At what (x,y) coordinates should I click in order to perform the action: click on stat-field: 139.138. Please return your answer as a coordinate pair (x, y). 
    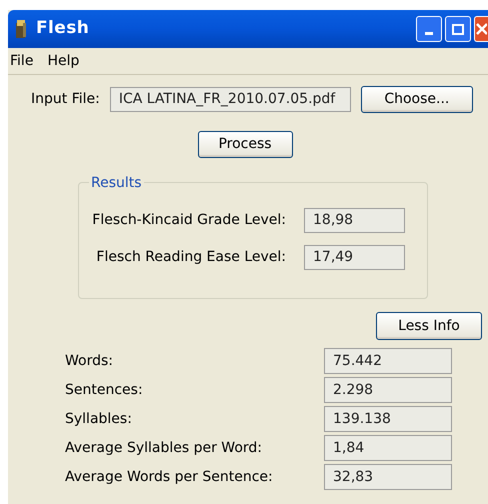
    Looking at the image, I should click on (388, 419).